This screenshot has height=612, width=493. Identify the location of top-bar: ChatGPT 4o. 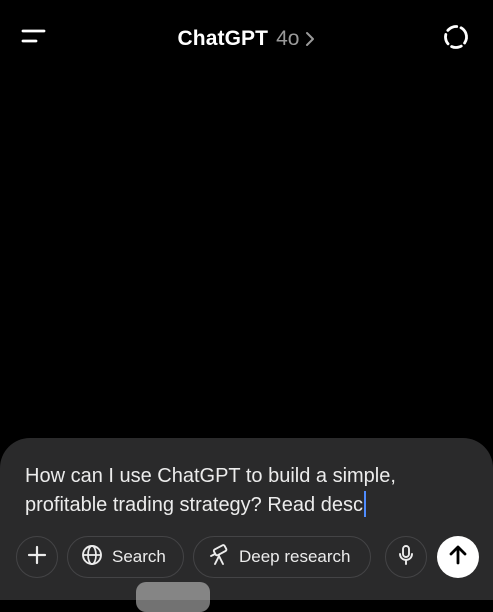
(246, 39).